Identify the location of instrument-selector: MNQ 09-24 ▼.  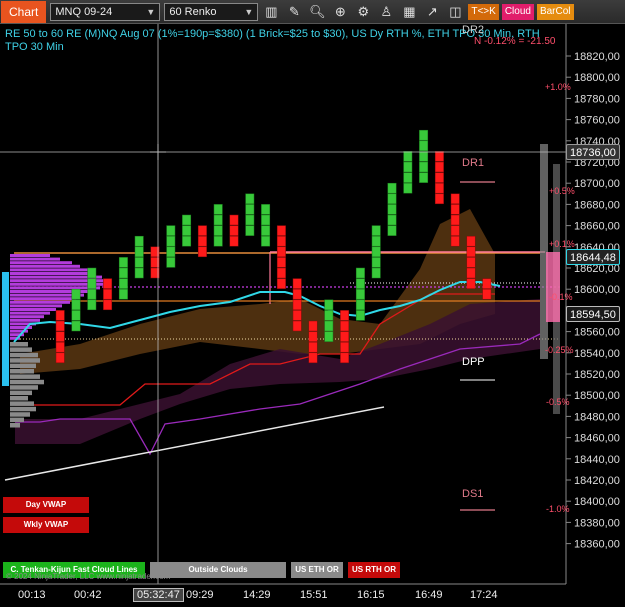
(105, 11).